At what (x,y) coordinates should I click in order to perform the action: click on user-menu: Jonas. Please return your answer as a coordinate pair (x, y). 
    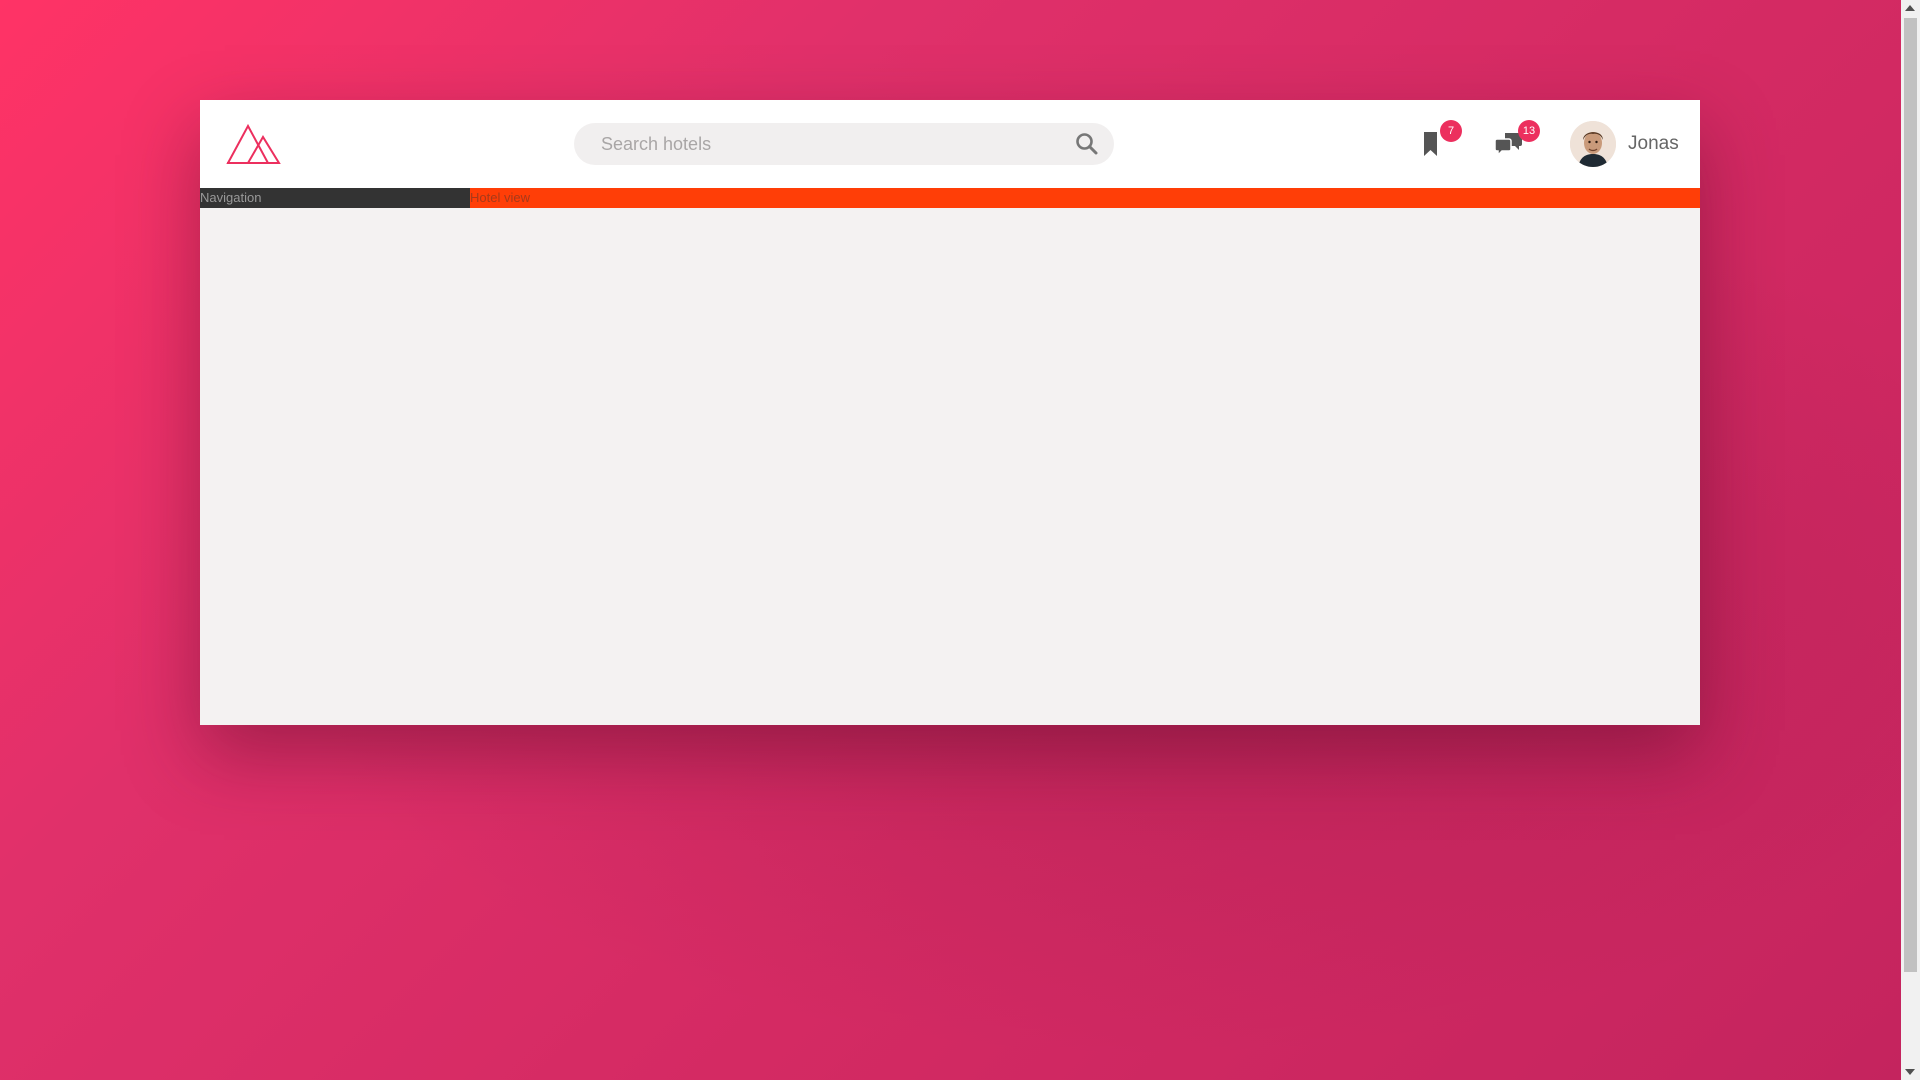
    Looking at the image, I should click on (1624, 144).